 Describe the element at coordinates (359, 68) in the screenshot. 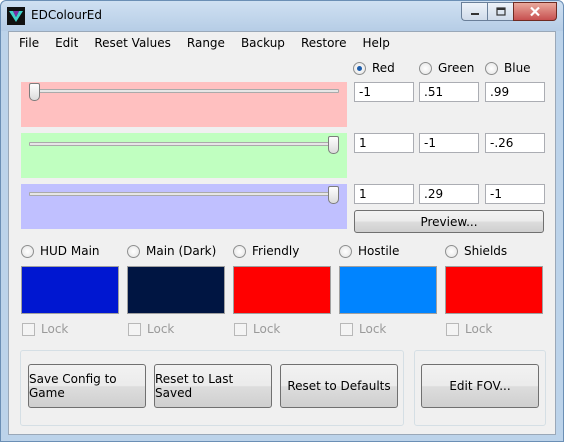

I see `radio-red-indicator` at that location.